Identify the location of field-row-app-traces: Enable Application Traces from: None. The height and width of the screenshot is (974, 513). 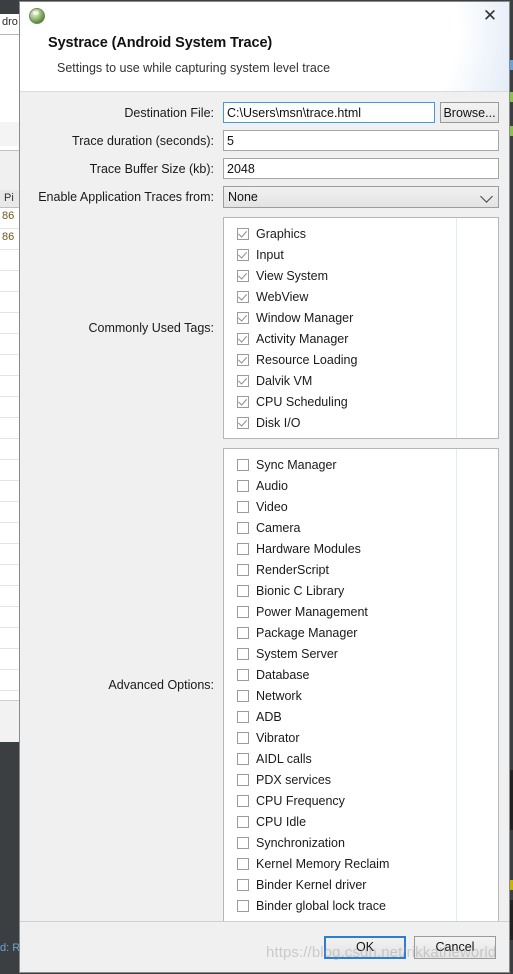
(264, 197).